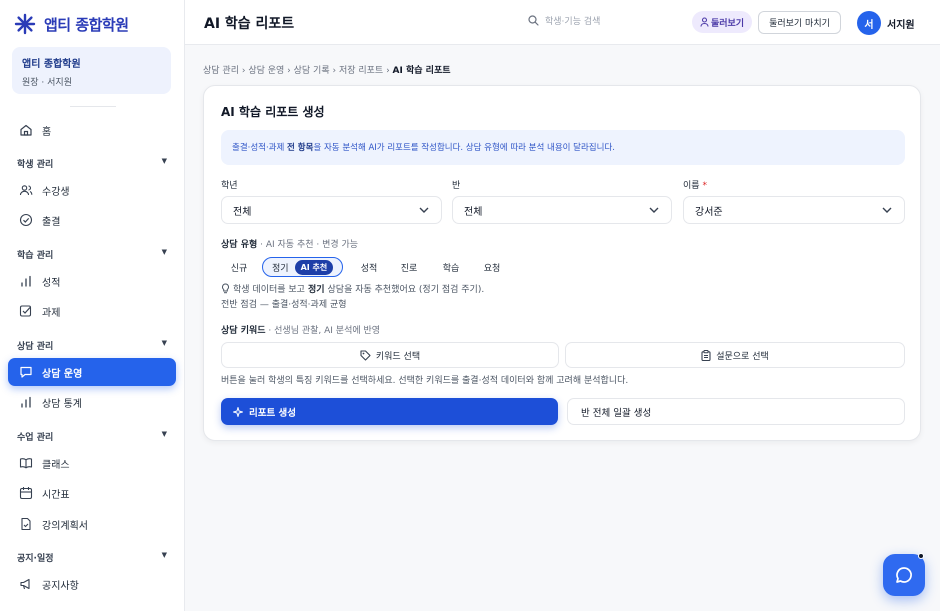 The image size is (940, 611). What do you see at coordinates (390, 355) in the screenshot?
I see `keyword-select-button: 키워드 선택` at bounding box center [390, 355].